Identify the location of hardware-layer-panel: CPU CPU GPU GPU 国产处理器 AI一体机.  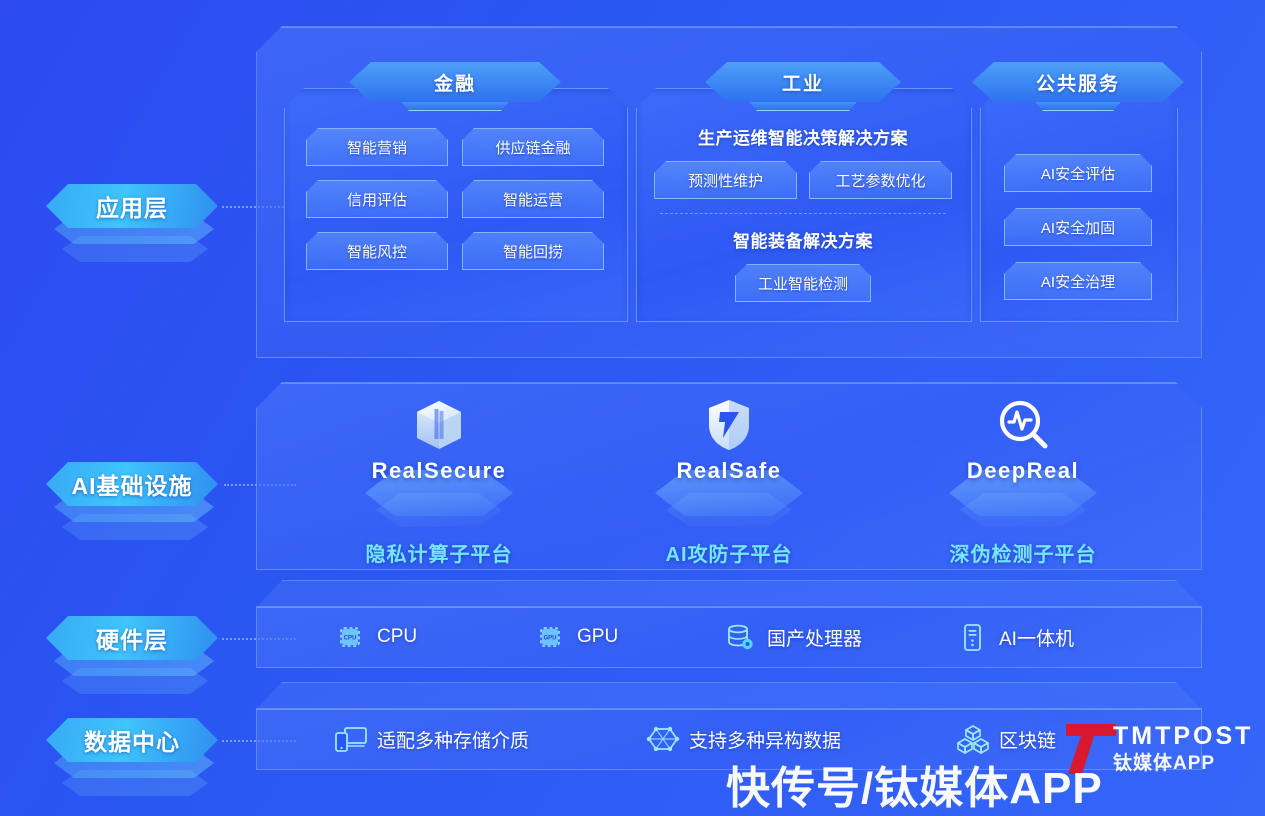
(729, 637).